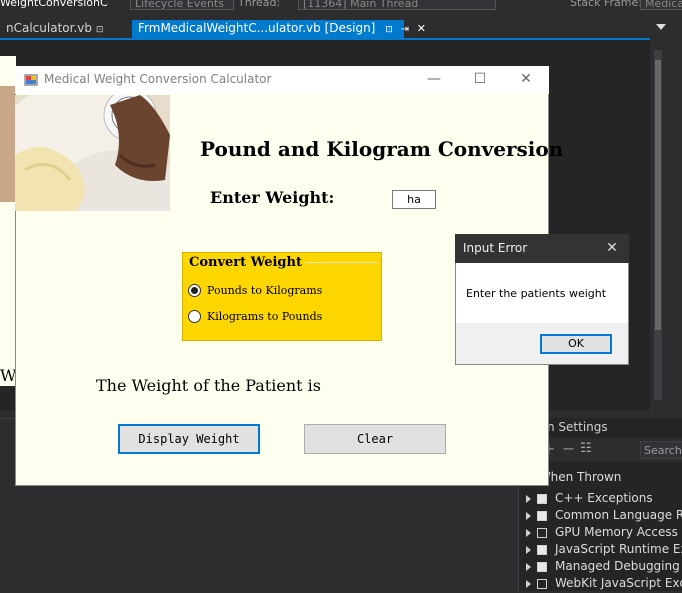  What do you see at coordinates (604, 498) in the screenshot?
I see `exception-label: C++ Exceptions` at bounding box center [604, 498].